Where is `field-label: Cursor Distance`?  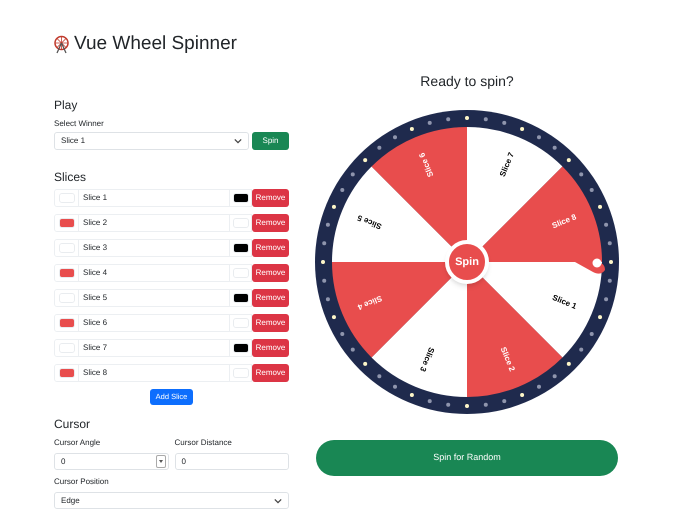 field-label: Cursor Distance is located at coordinates (203, 443).